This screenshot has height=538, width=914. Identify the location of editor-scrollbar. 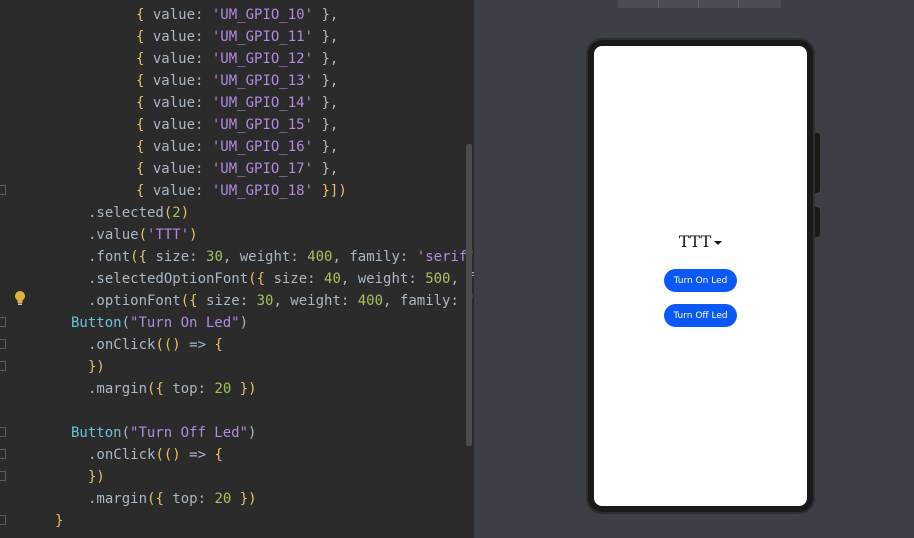
(469, 295).